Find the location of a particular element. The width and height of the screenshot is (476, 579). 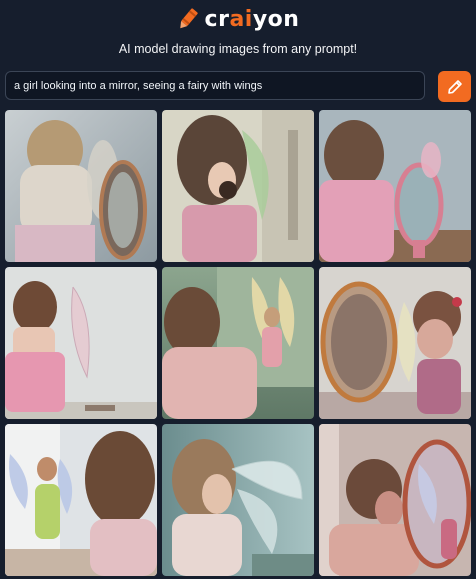

craiyon-logo: craiyon is located at coordinates (238, 19).